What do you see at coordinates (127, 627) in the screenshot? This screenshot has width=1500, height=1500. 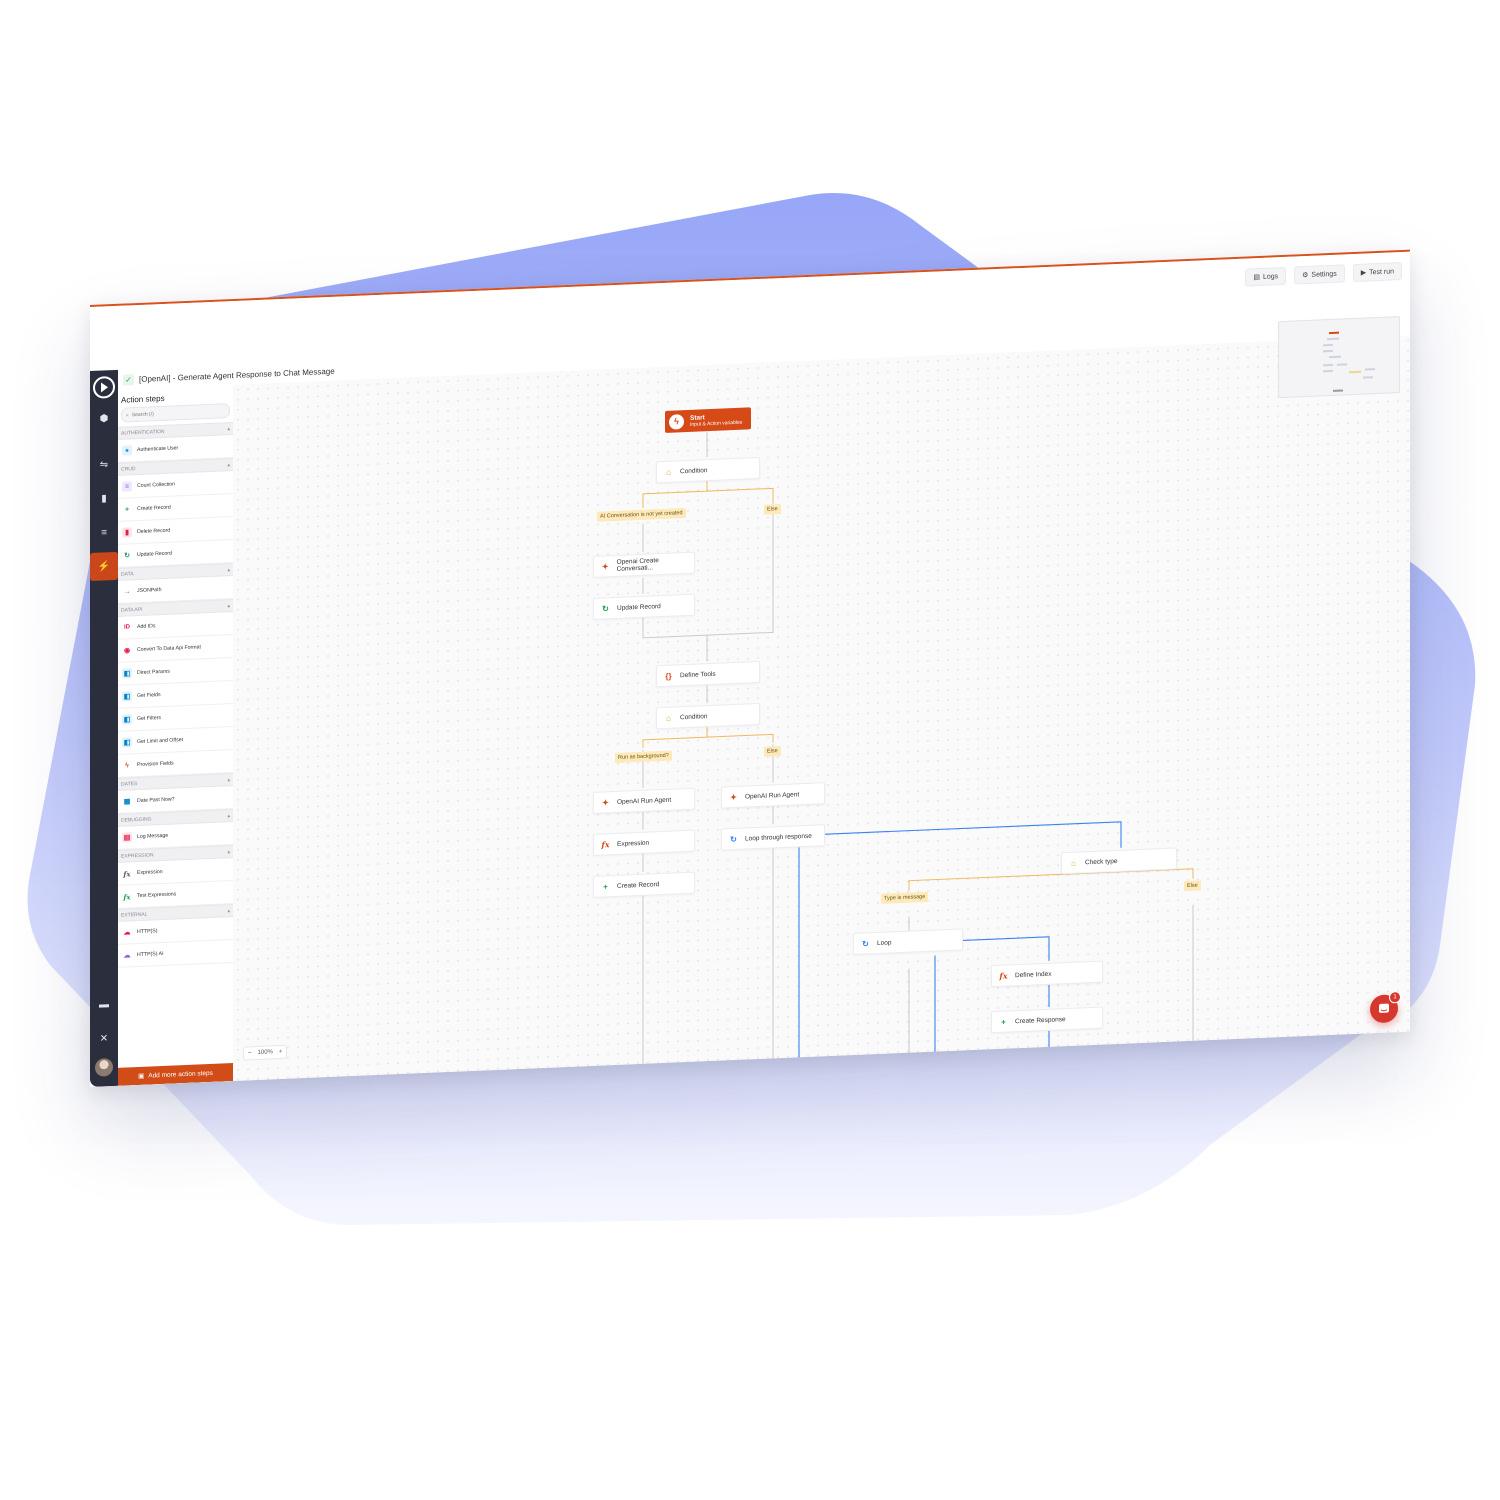 I see `id-icon: ID` at bounding box center [127, 627].